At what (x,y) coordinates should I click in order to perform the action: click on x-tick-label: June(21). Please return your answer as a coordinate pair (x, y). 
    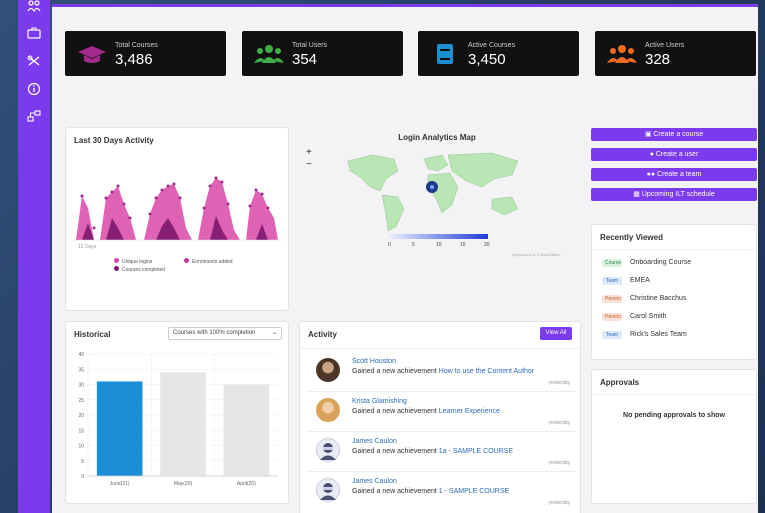
    Looking at the image, I should click on (120, 484).